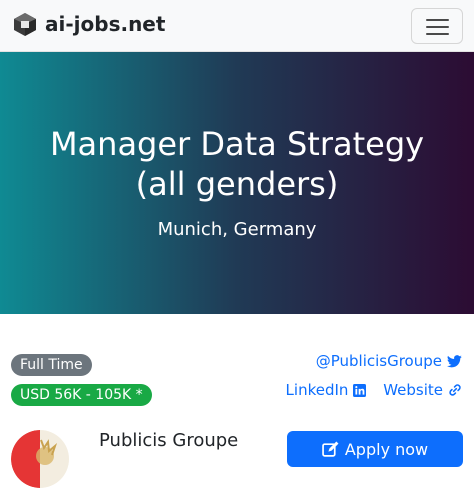 This screenshot has height=488, width=474. What do you see at coordinates (237, 229) in the screenshot?
I see `job-location: Munich, Germany` at bounding box center [237, 229].